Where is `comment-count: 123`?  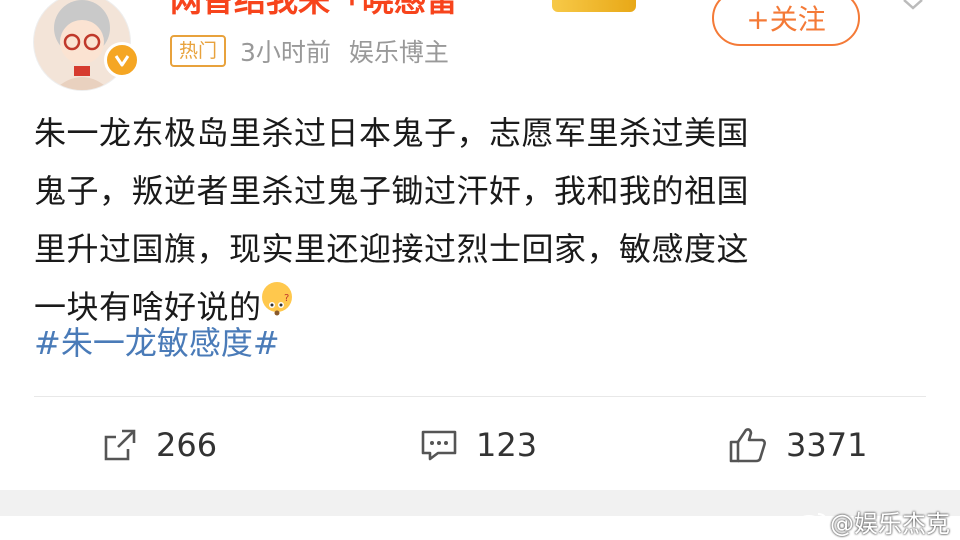
comment-count: 123 is located at coordinates (507, 445).